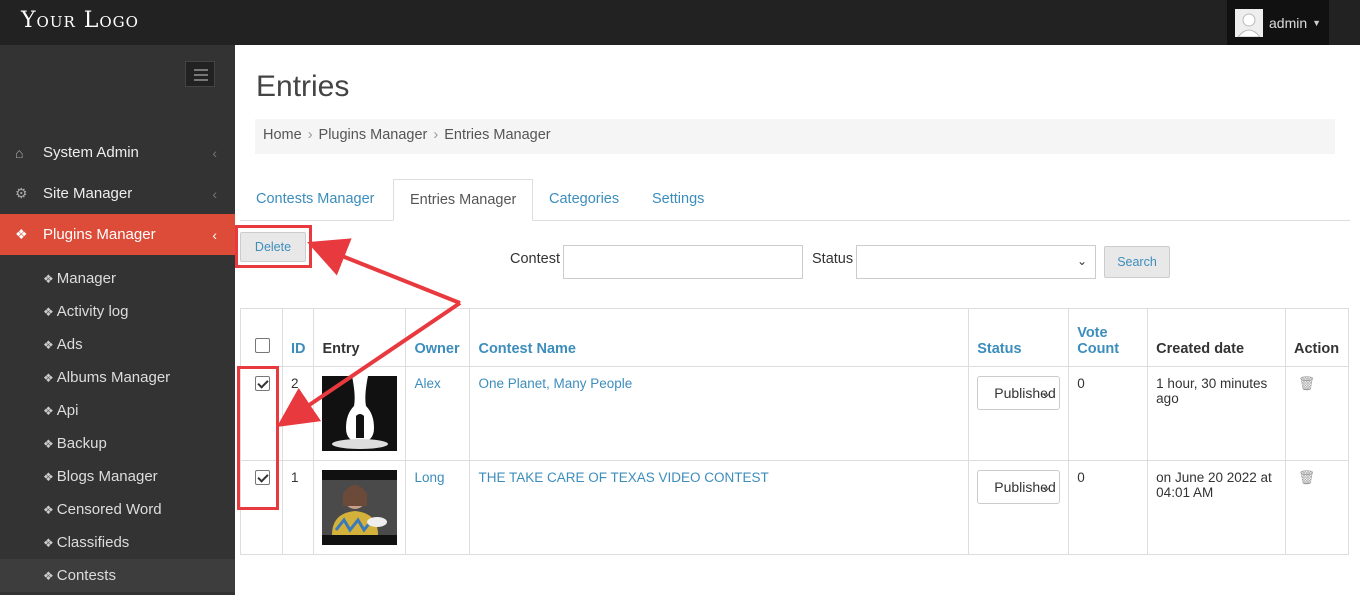 The width and height of the screenshot is (1360, 595). I want to click on arrow-to-checkboxes-icon, so click(369, 364).